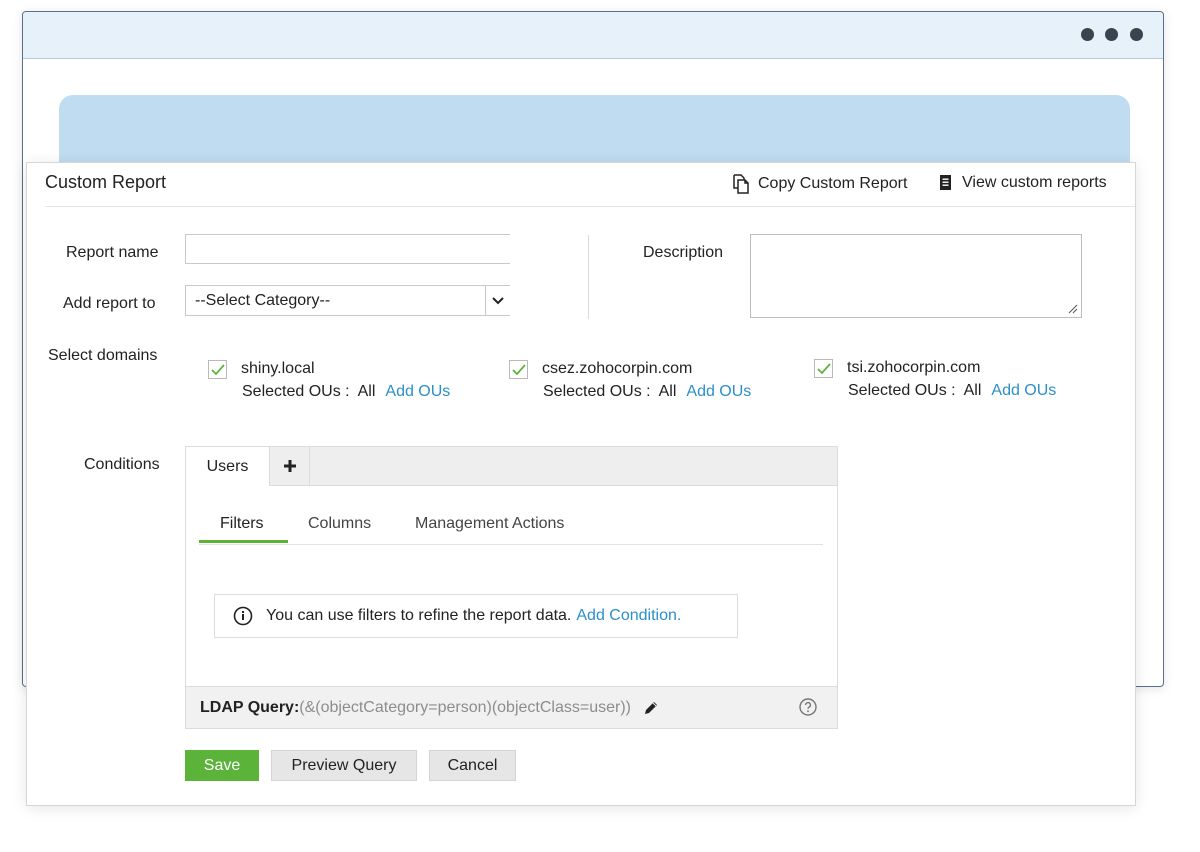  Describe the element at coordinates (109, 303) in the screenshot. I see `add-report-to-label: Add report to` at that location.